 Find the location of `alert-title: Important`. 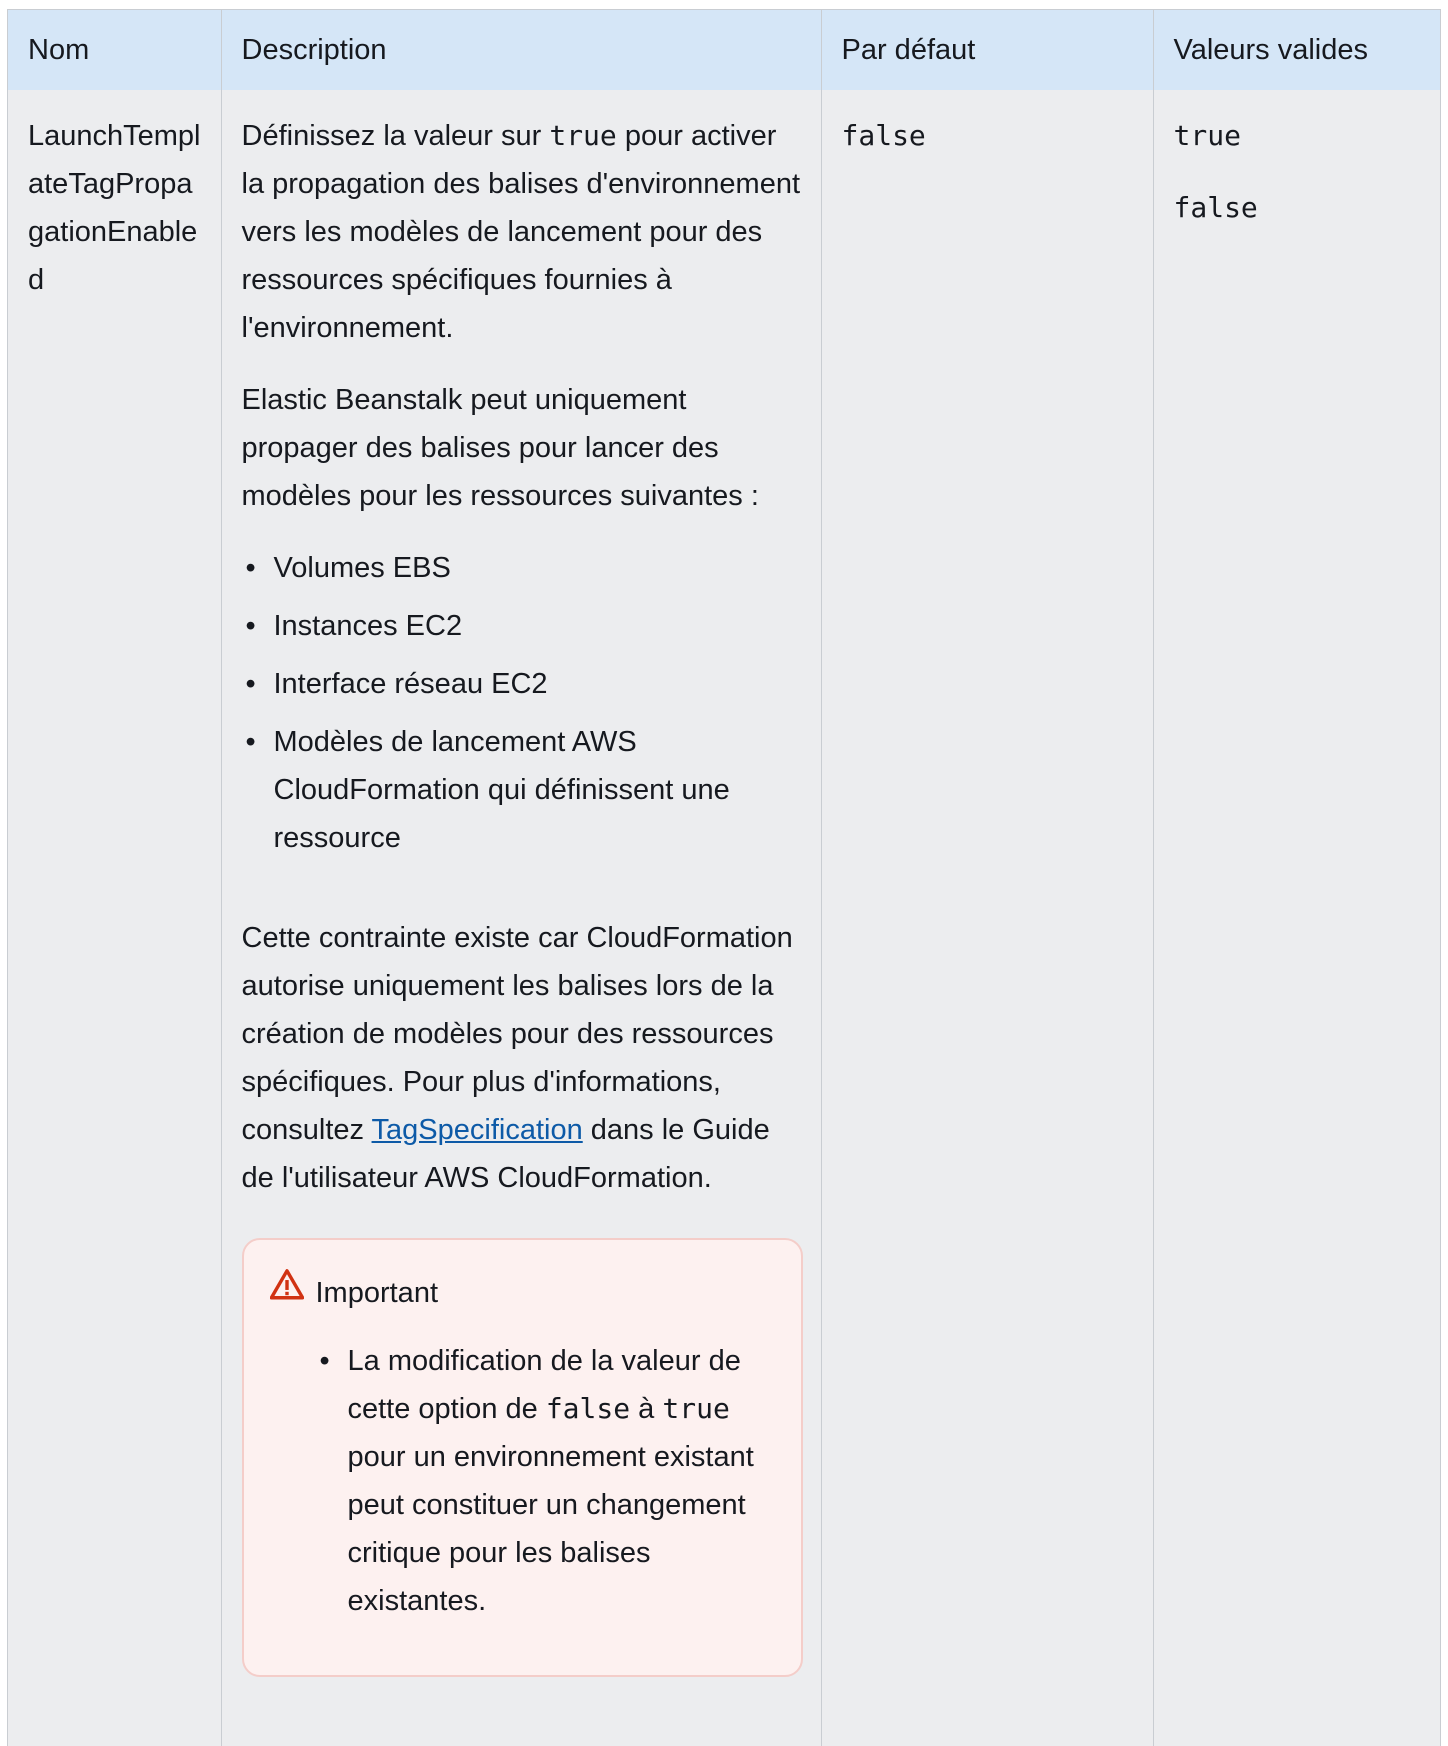

alert-title: Important is located at coordinates (377, 1292).